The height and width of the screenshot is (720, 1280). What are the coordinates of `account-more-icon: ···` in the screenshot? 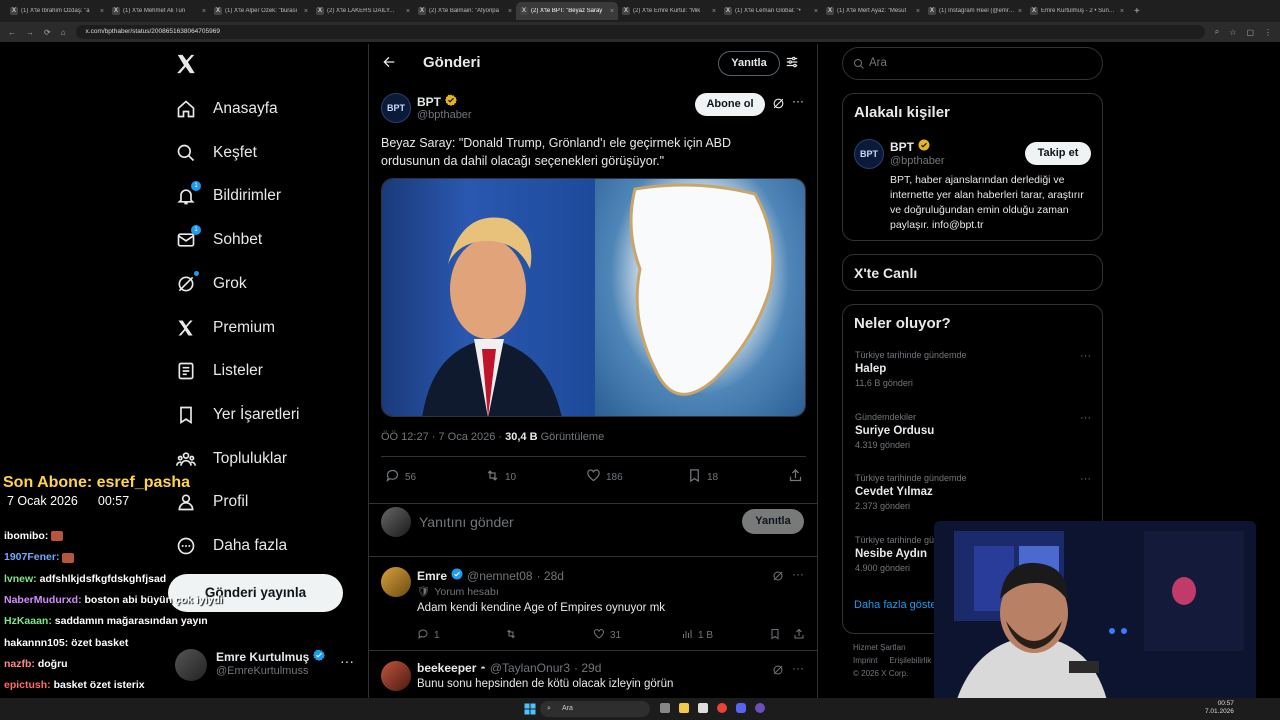 It's located at (347, 661).